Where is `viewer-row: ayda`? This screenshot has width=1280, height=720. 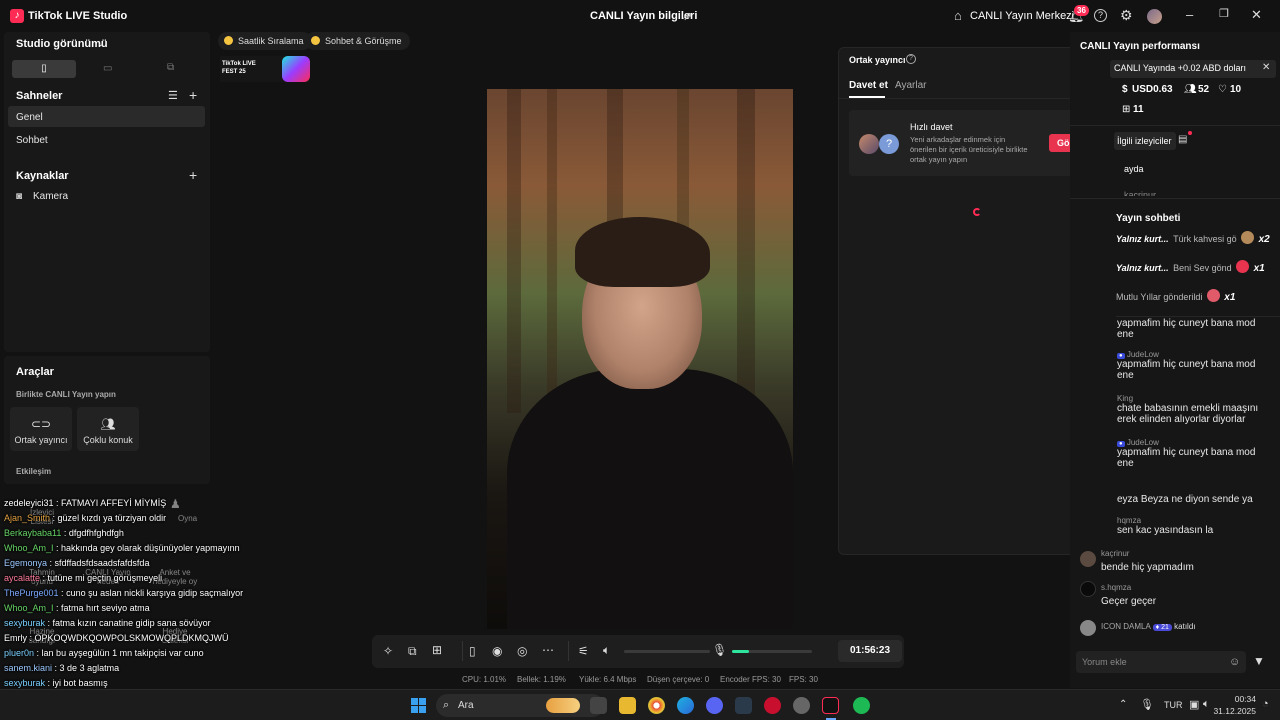
viewer-row: ayda is located at coordinates (1134, 169).